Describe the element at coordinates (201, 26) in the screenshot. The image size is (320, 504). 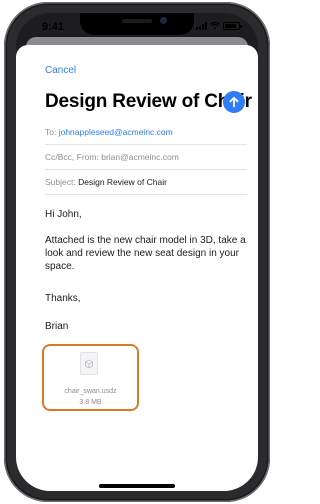
I see `signal-icon` at that location.